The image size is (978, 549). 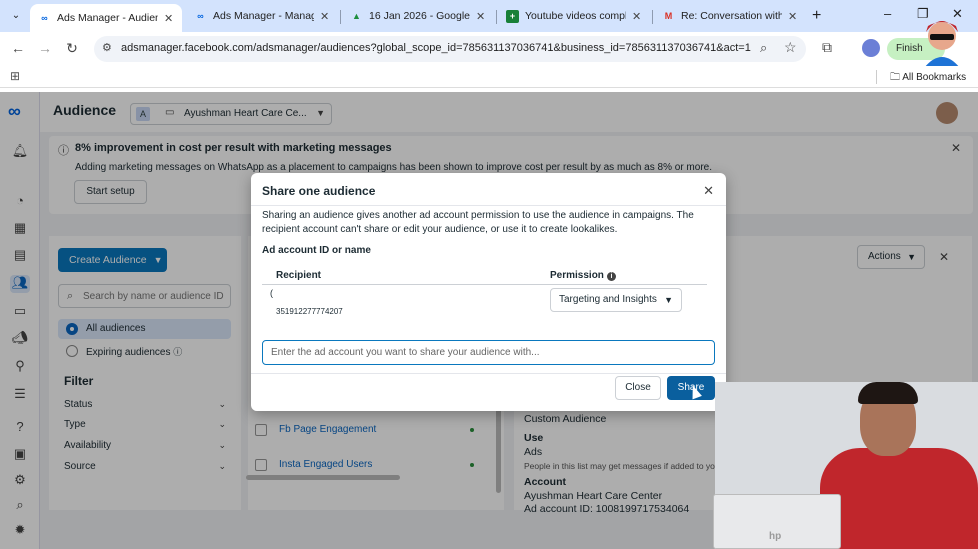 I want to click on close-button: Close, so click(x=638, y=388).